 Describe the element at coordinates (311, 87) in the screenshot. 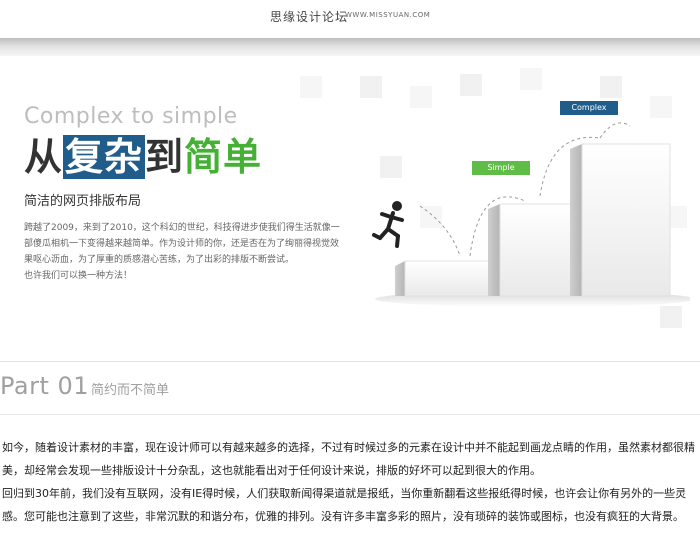

I see `grid-cell` at that location.